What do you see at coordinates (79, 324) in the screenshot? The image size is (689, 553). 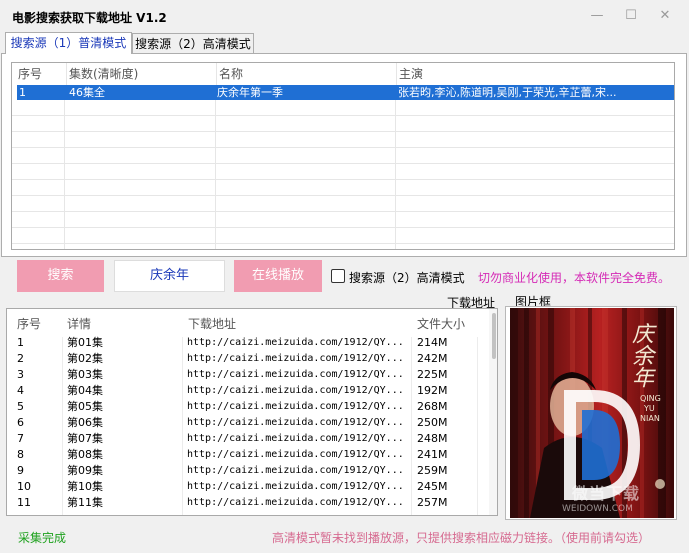 I see `col-header-detail: 详情` at bounding box center [79, 324].